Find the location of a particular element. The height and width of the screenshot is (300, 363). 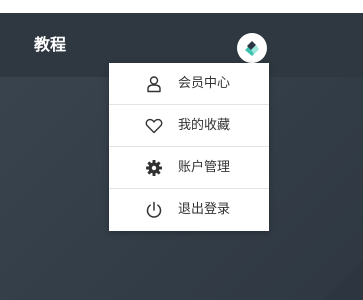

menu-item-member-center: 会员中心 is located at coordinates (189, 84).